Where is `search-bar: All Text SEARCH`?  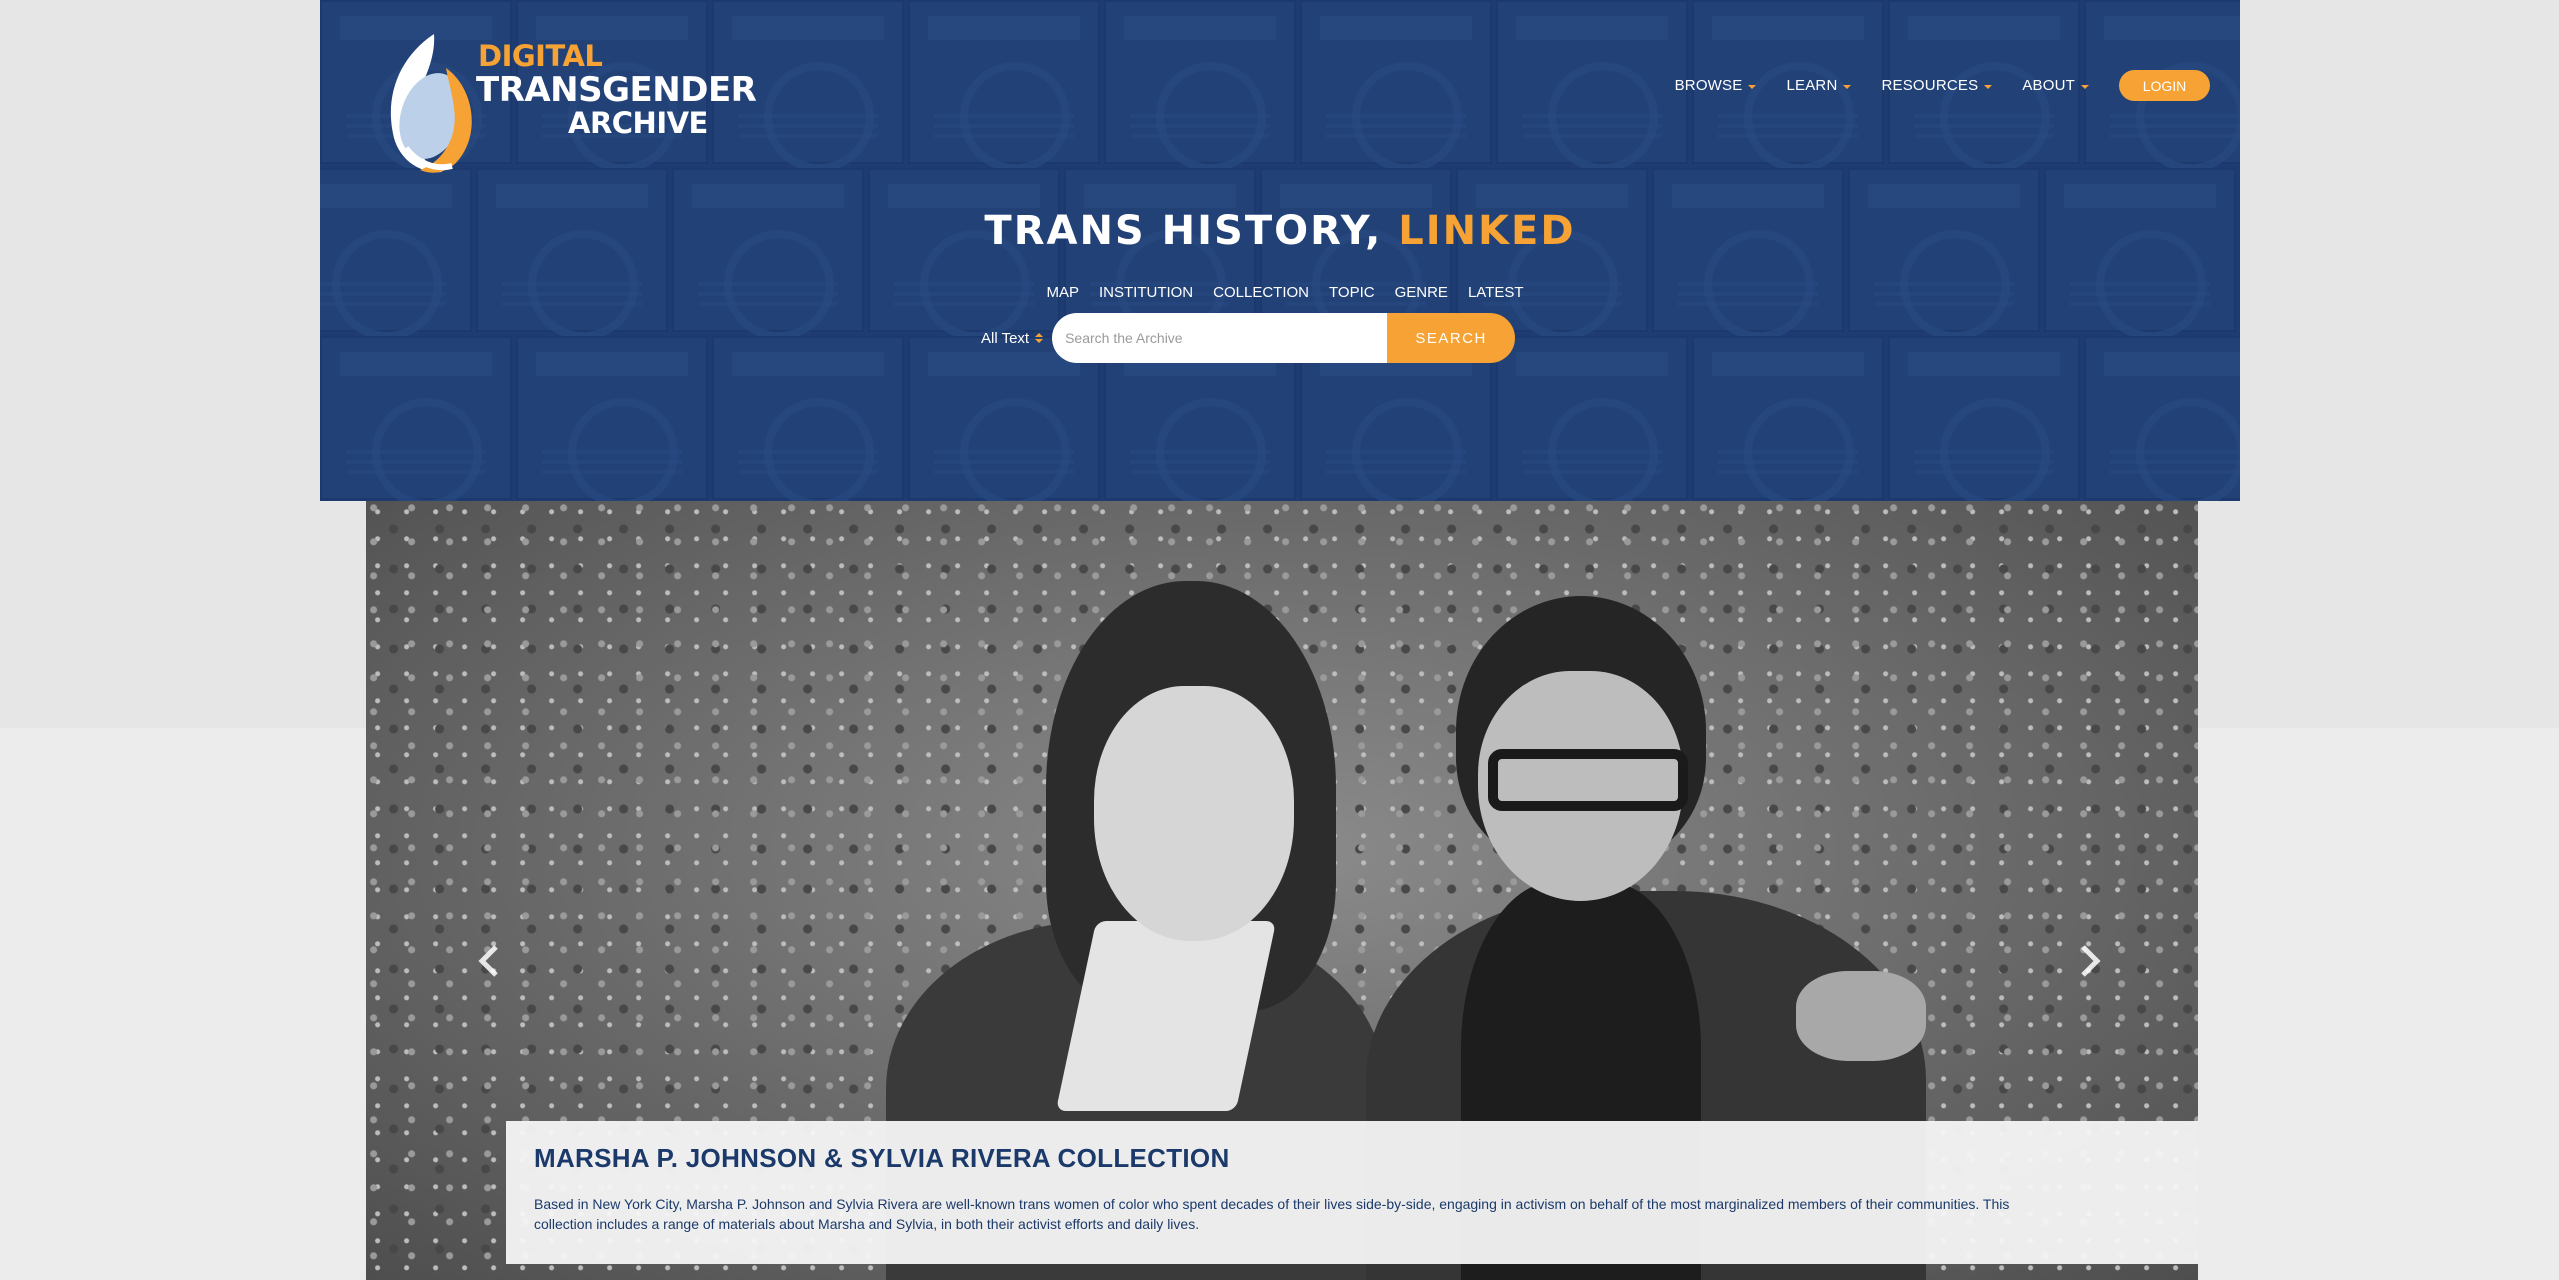
search-bar: All Text SEARCH is located at coordinates (1248, 338).